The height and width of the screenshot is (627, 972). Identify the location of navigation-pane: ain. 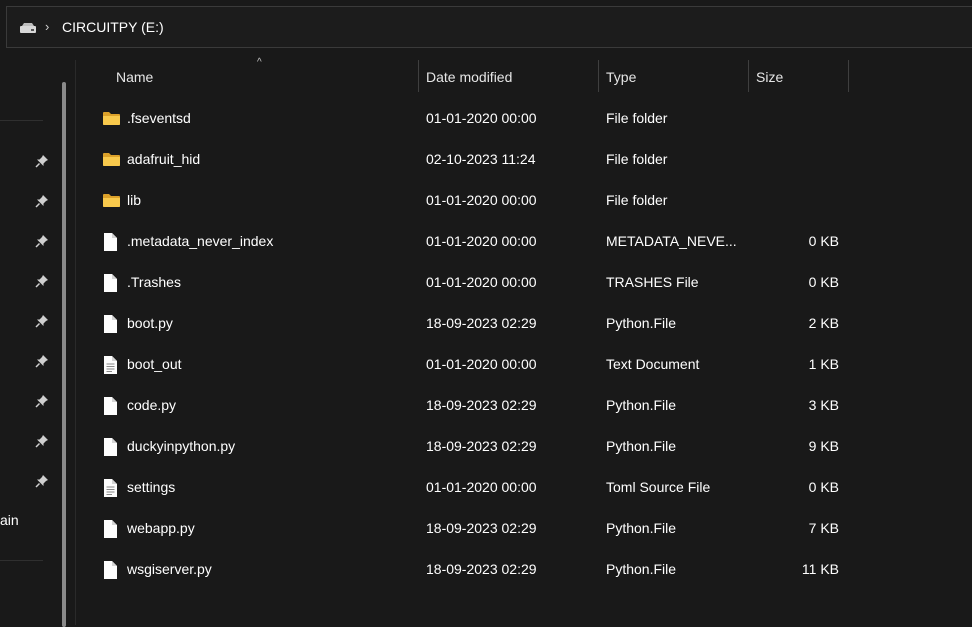
(38, 343).